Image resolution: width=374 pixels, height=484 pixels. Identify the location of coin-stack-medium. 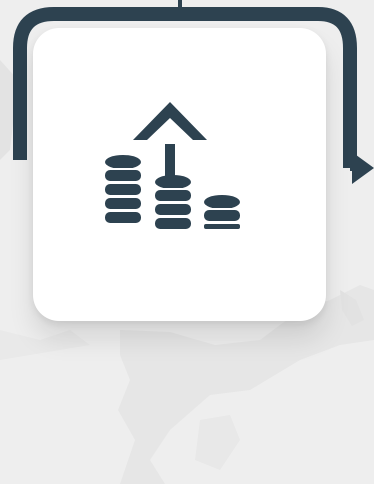
(173, 202).